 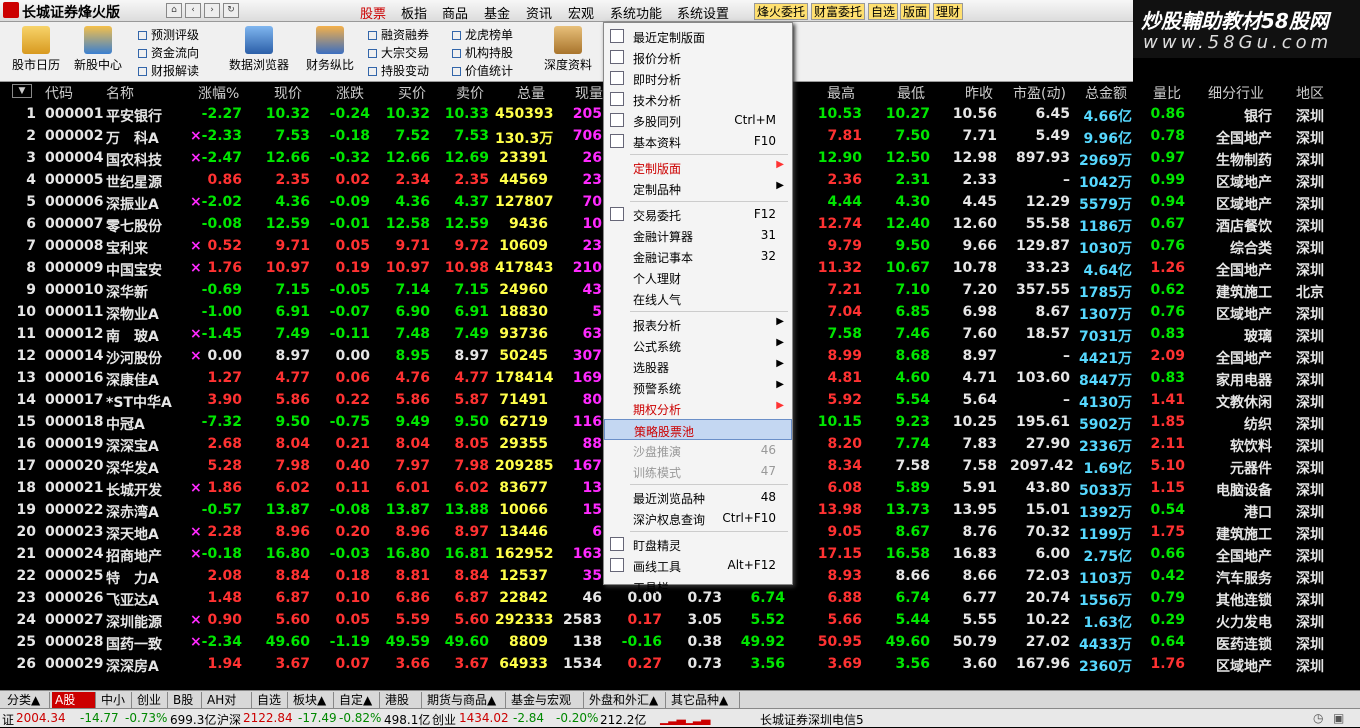 I want to click on institution-holding-link: 机构持股, so click(x=482, y=52).